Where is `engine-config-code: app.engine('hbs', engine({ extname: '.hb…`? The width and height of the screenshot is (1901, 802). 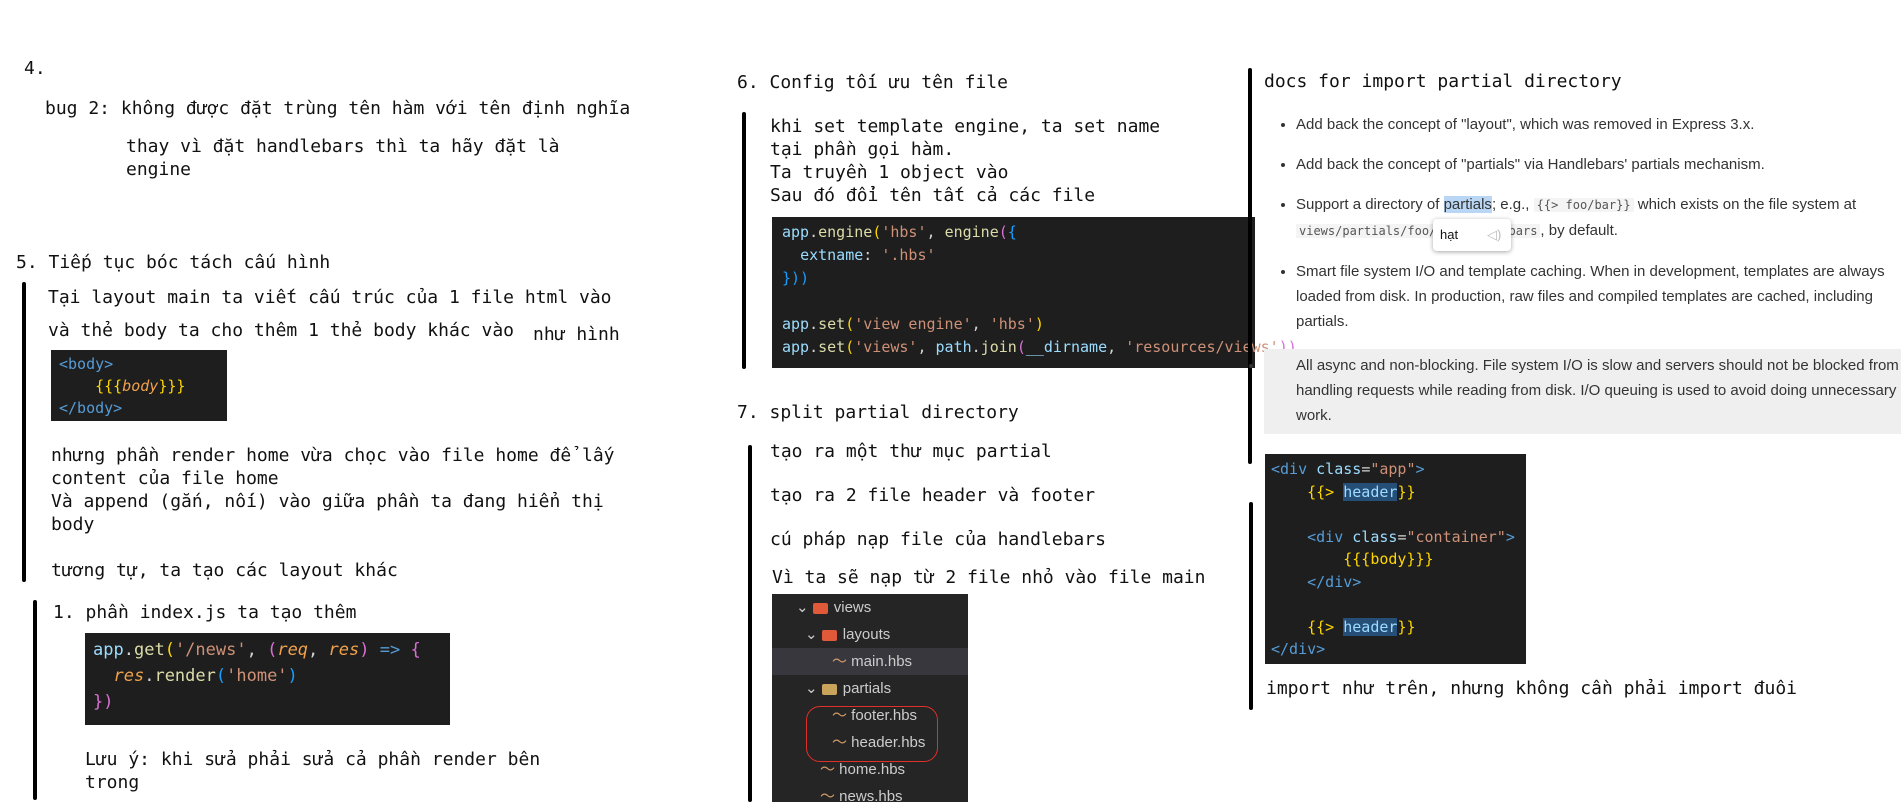 engine-config-code: app.engine('hbs', engine({ extname: '.hb… is located at coordinates (1034, 292).